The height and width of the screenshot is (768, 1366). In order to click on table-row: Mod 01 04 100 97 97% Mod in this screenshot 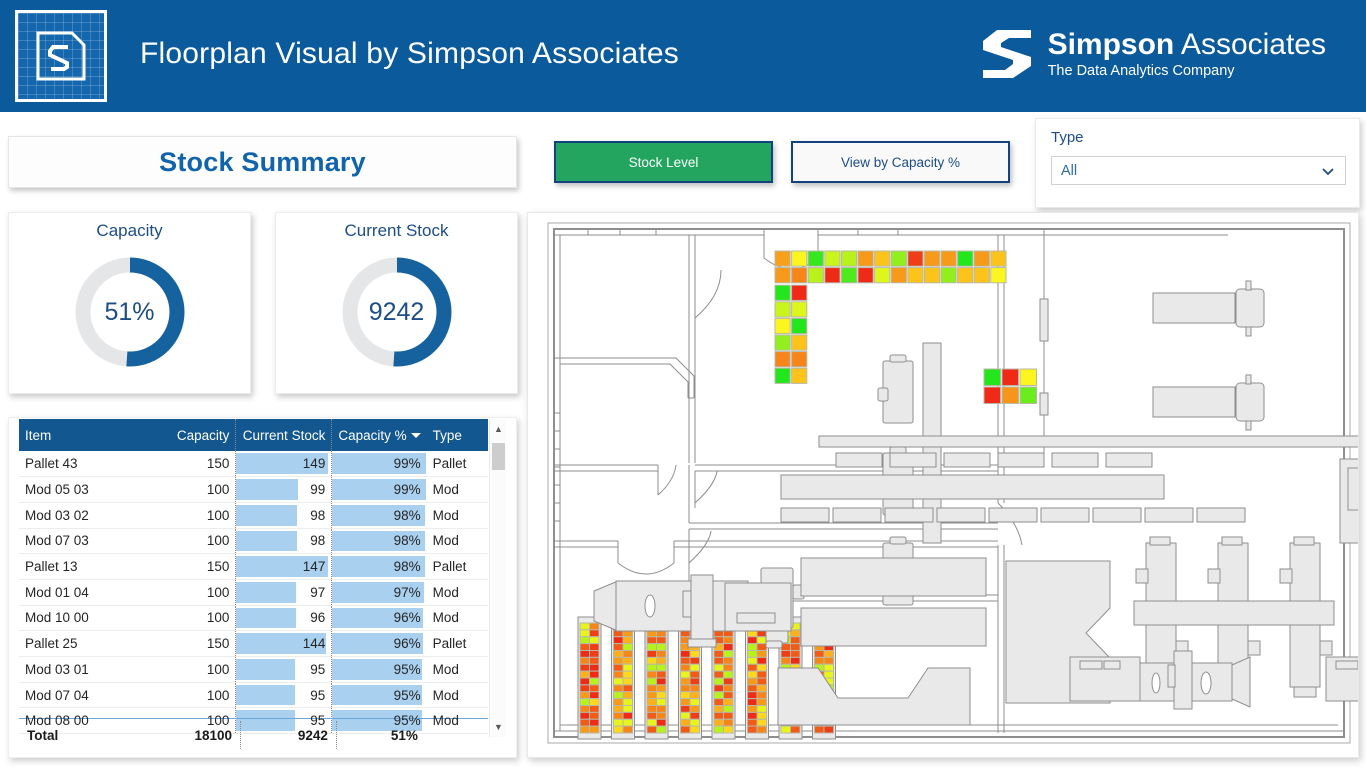, I will do `click(253, 592)`.